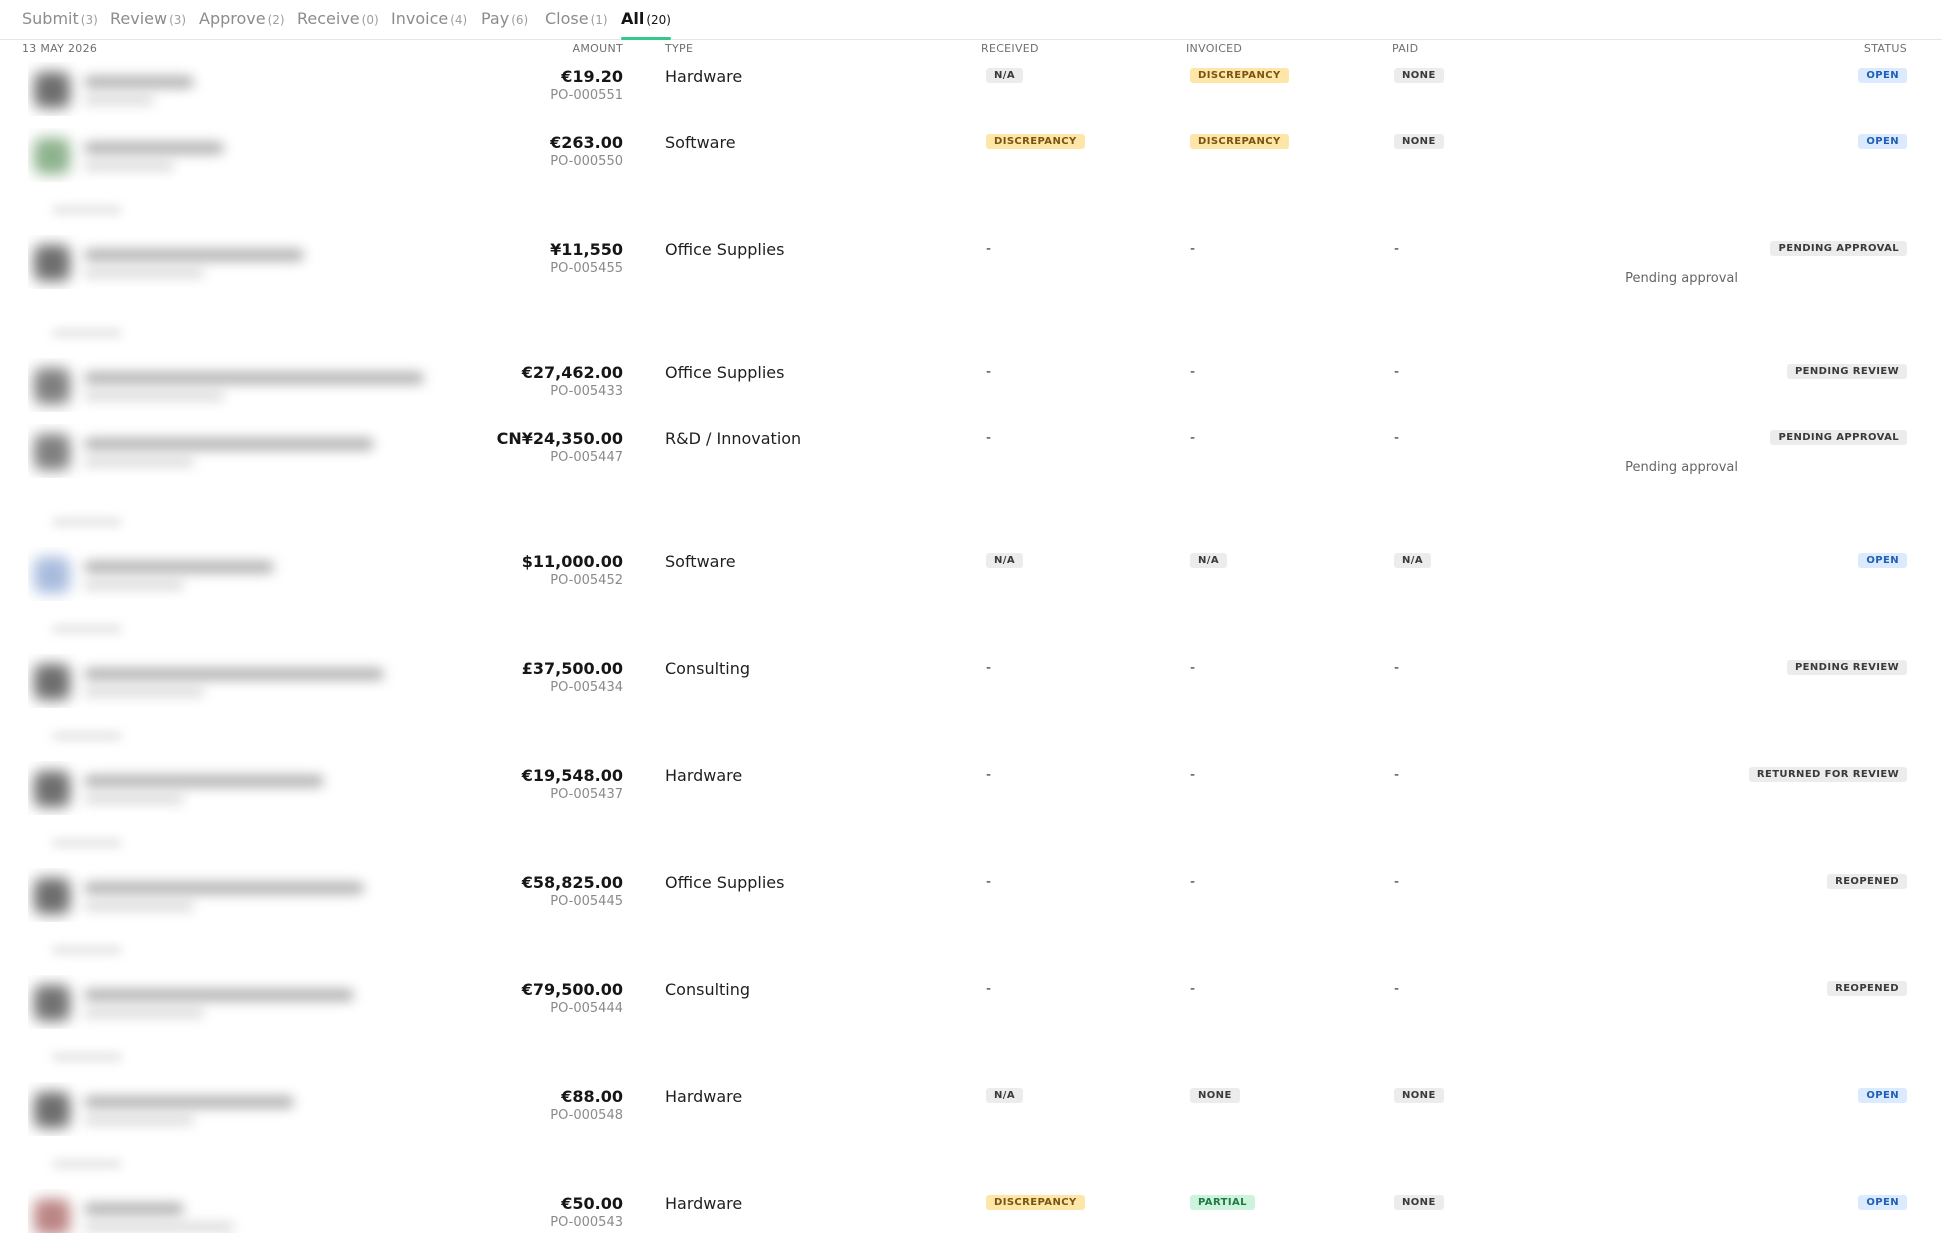 This screenshot has width=1942, height=1233. What do you see at coordinates (328, 18) in the screenshot?
I see `tab-label: Receive` at bounding box center [328, 18].